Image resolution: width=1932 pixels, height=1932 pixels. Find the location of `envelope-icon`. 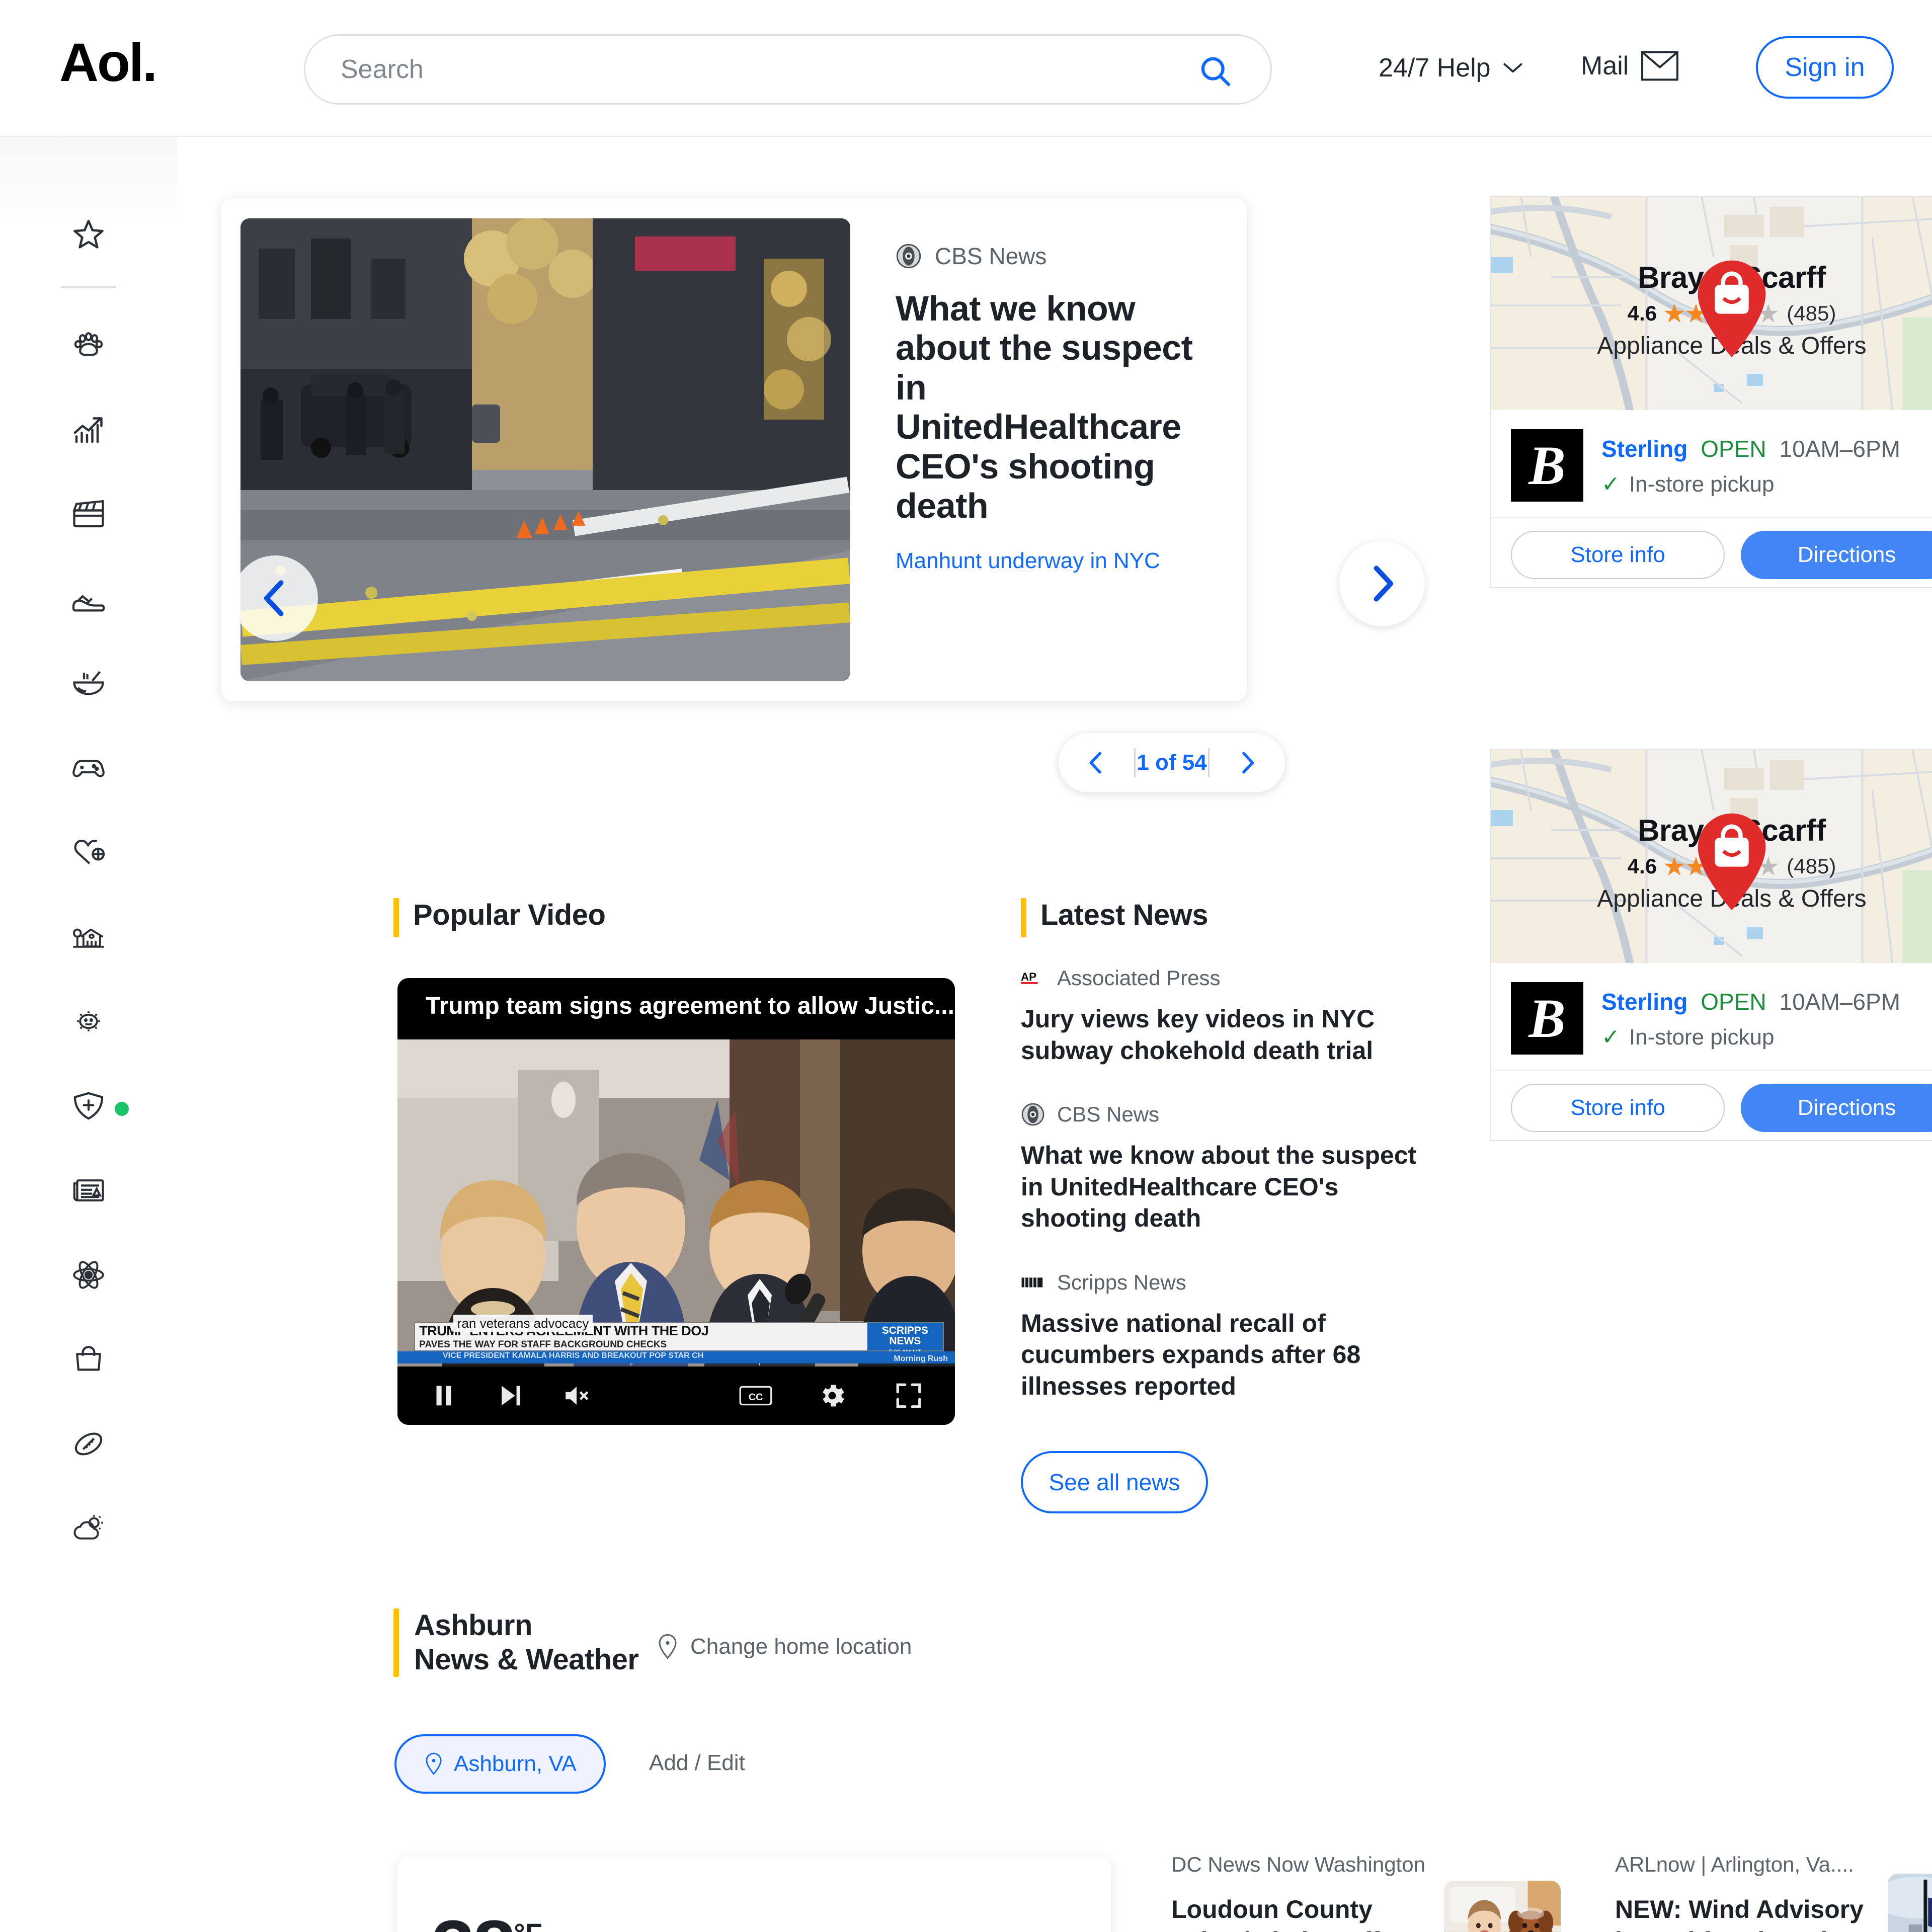

envelope-icon is located at coordinates (1660, 66).